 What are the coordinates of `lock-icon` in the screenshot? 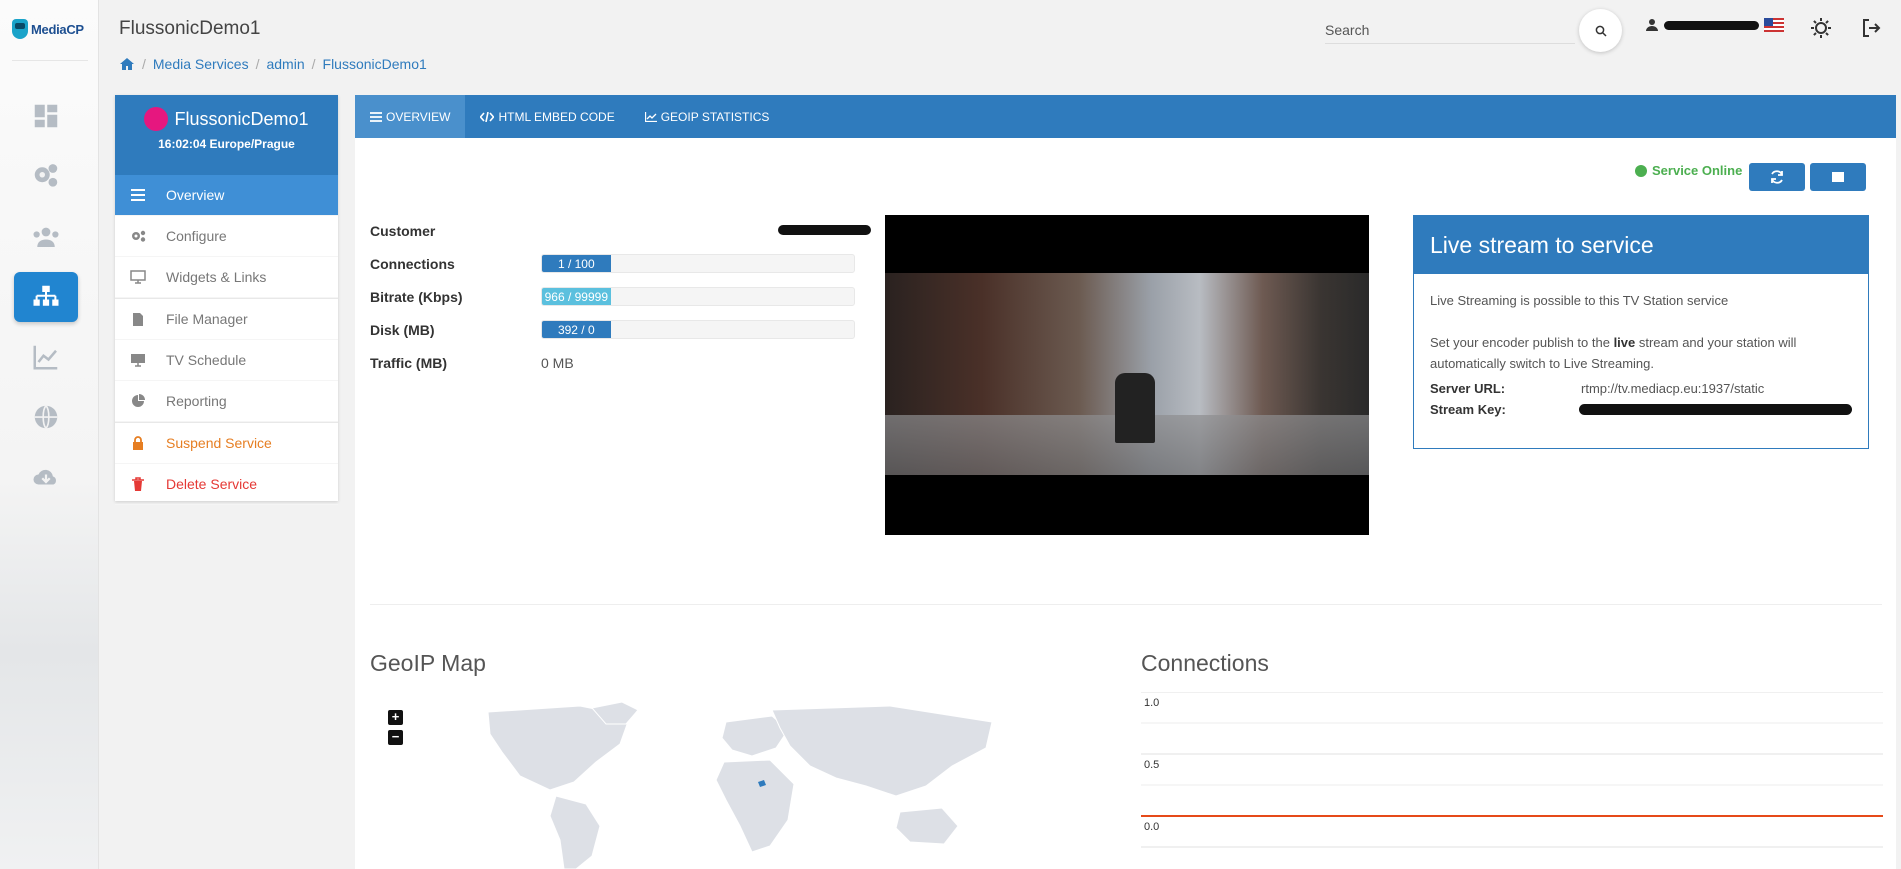 It's located at (138, 443).